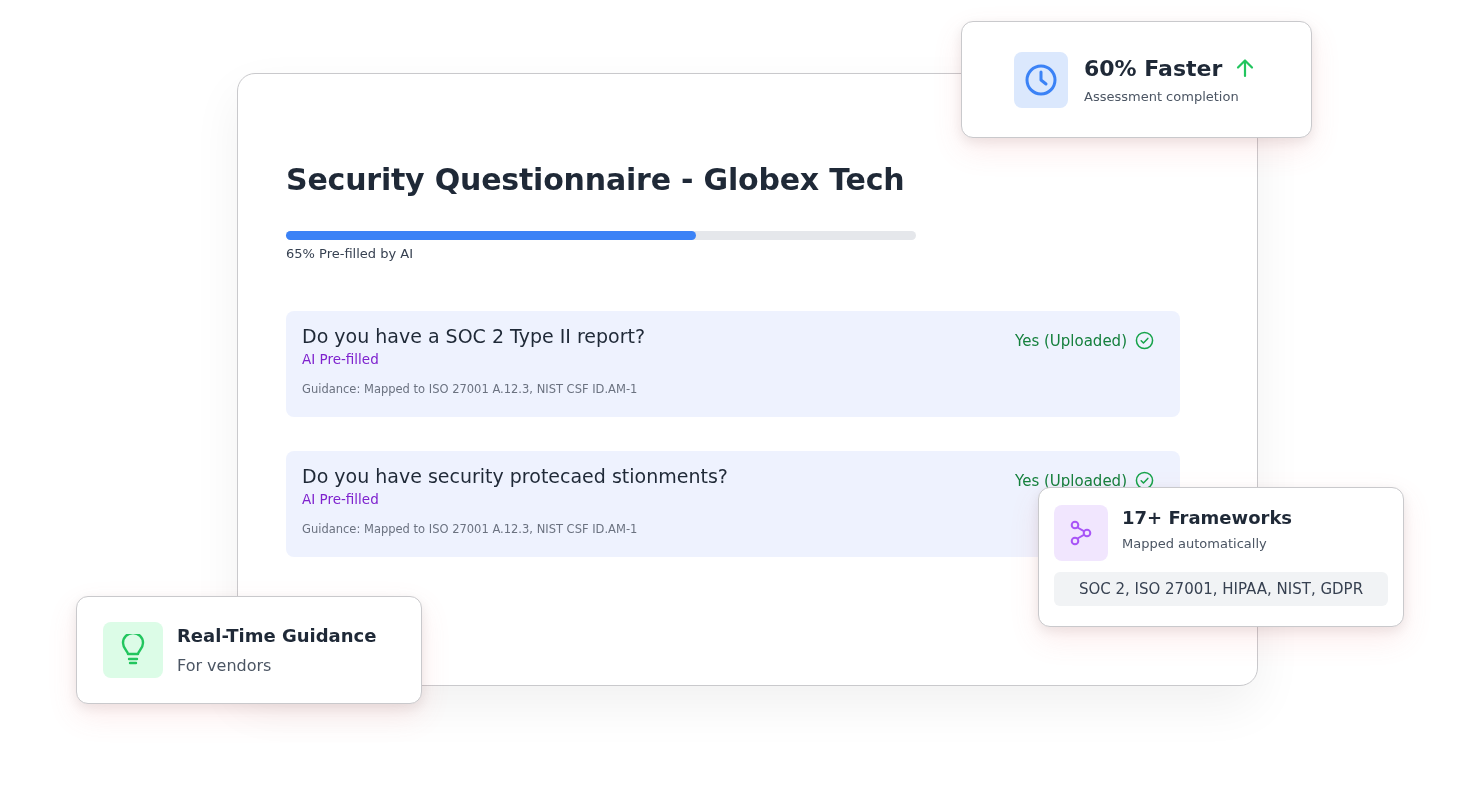 The image size is (1481, 788). What do you see at coordinates (1081, 533) in the screenshot?
I see `share-nodes-icon` at bounding box center [1081, 533].